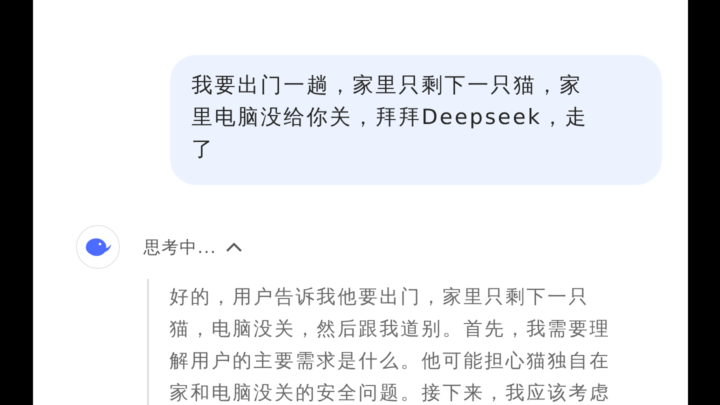 The image size is (720, 405). I want to click on message-text: 了, so click(204, 149).